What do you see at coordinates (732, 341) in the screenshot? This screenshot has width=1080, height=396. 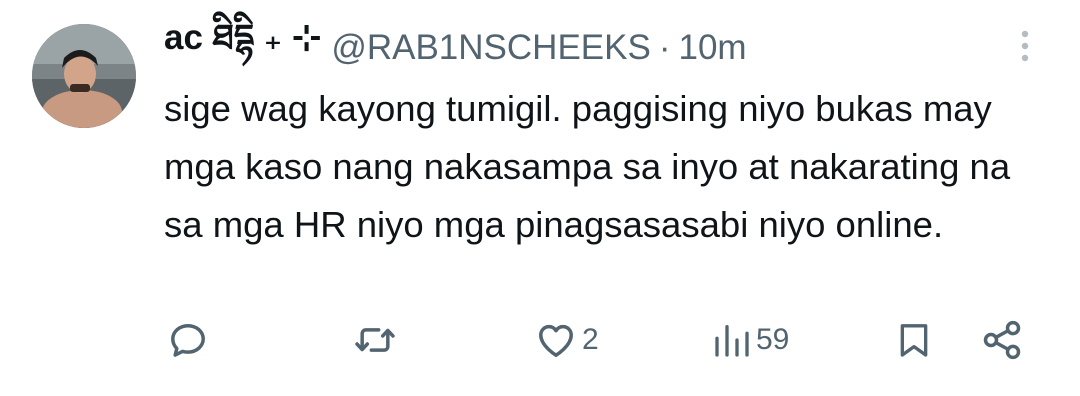 I see `views-icon` at bounding box center [732, 341].